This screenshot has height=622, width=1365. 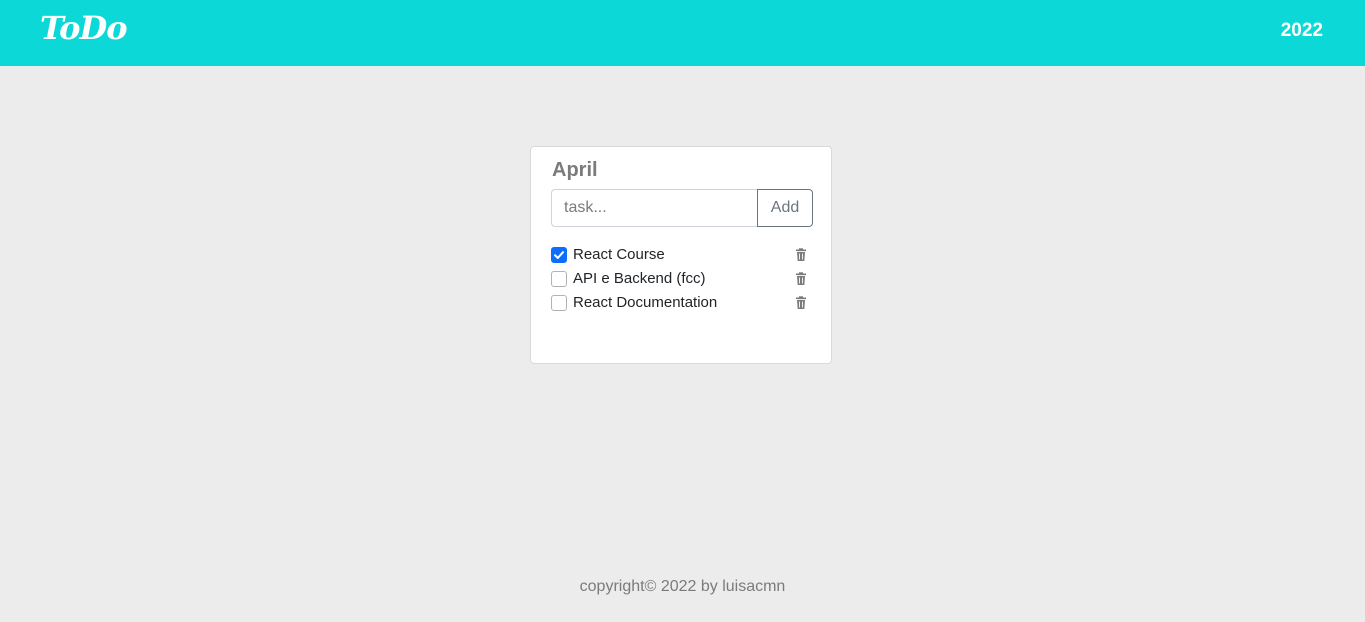 I want to click on add-task-form: Add, so click(x=682, y=208).